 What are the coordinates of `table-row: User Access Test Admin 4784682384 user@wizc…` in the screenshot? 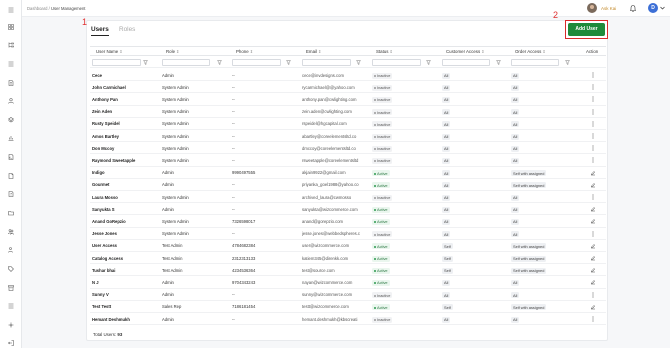 It's located at (348, 246).